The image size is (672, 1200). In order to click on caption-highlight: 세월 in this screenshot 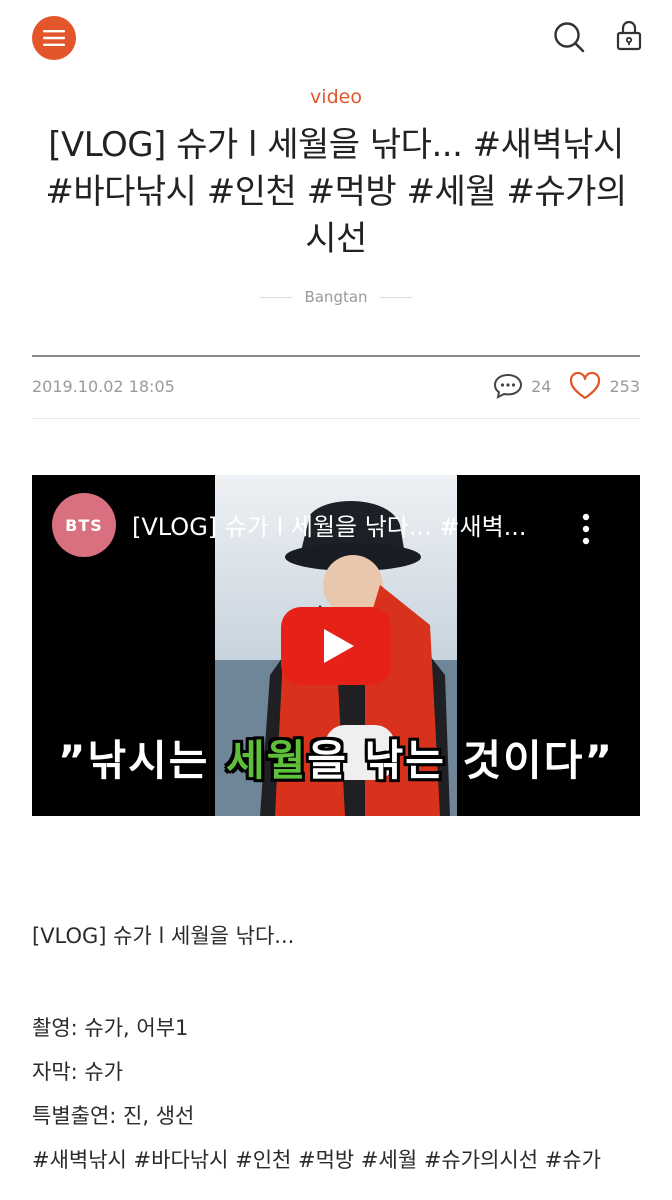, I will do `click(267, 760)`.